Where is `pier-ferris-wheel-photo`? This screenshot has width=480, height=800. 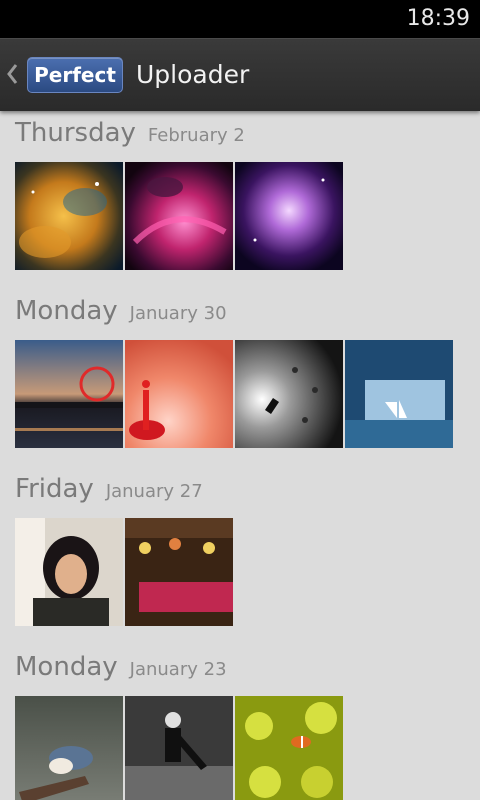
pier-ferris-wheel-photo is located at coordinates (69, 394).